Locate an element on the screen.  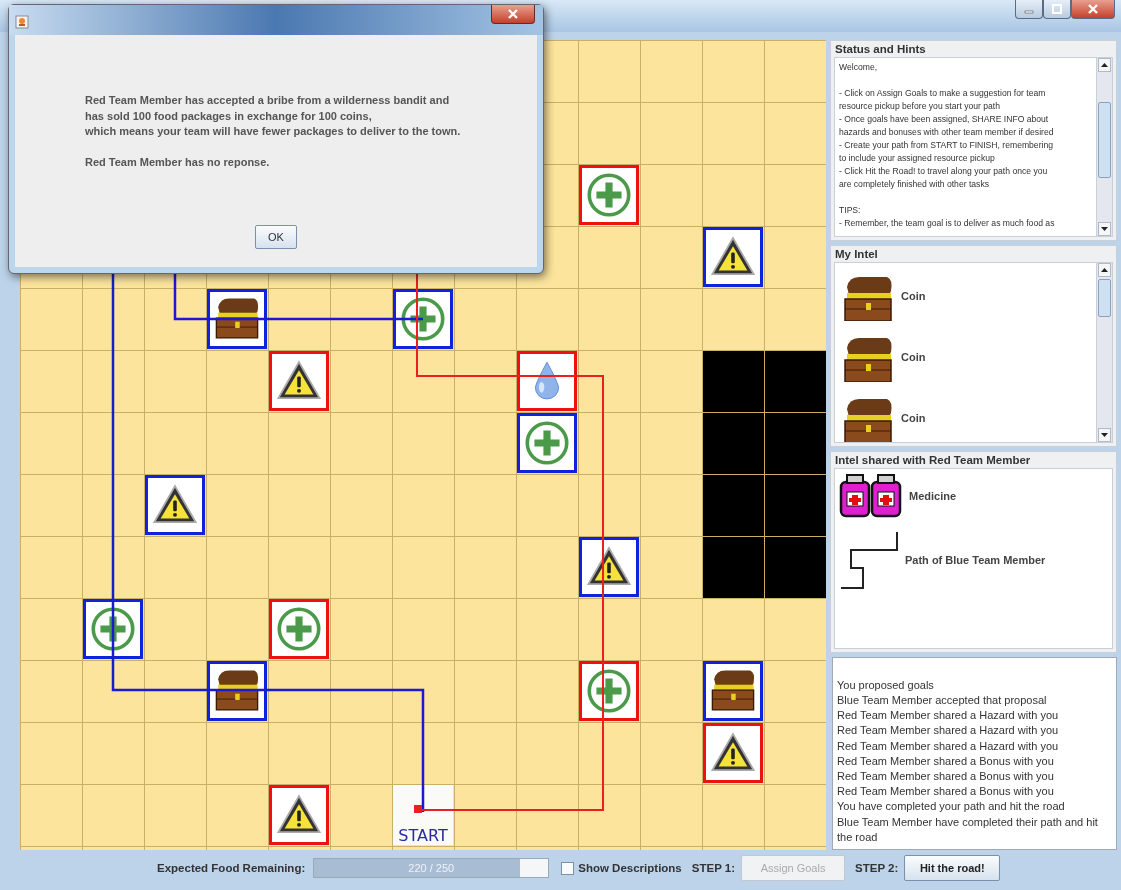
progress-reading: 220 / 250 is located at coordinates (431, 868).